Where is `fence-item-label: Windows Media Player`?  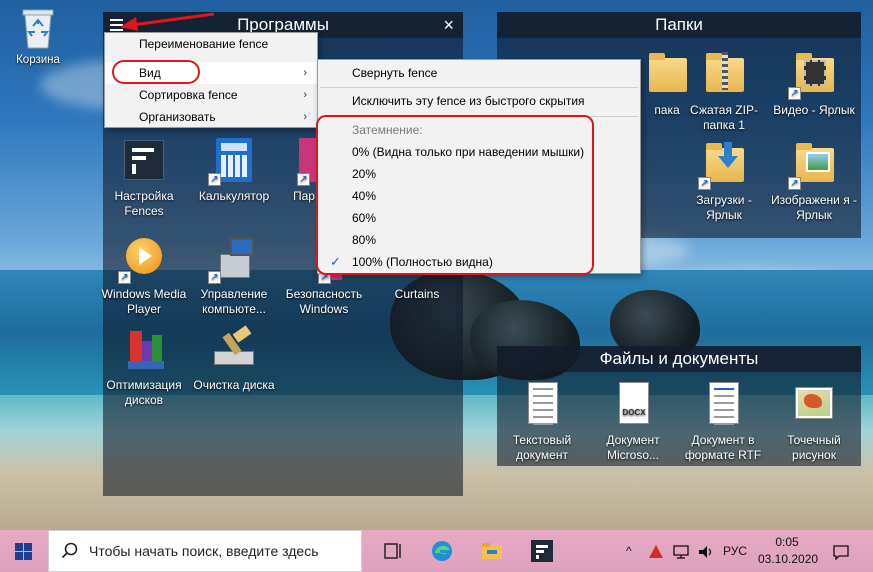
fence-item-label: Windows Media Player is located at coordinates (144, 301).